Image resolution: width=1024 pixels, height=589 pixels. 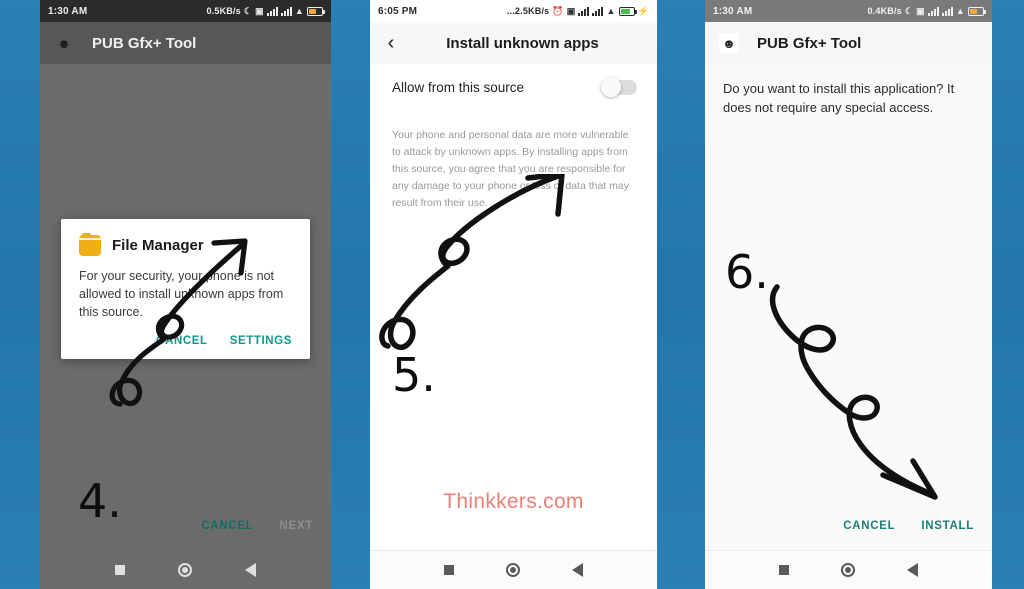 I want to click on back-chevron-icon: ‹, so click(x=391, y=43).